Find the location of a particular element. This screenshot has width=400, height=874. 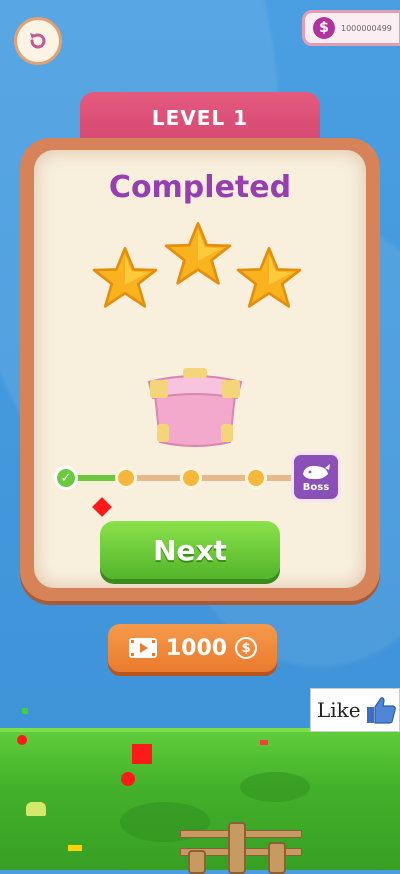

next-button: Next is located at coordinates (190, 550).